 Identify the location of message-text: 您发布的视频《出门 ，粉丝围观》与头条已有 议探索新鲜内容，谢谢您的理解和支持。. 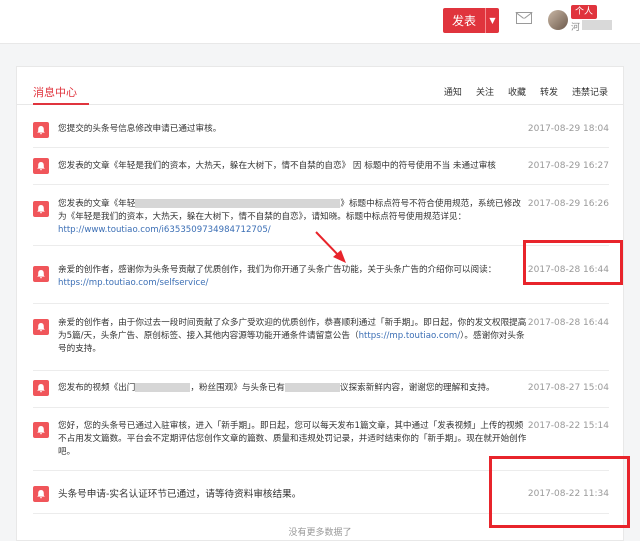
(293, 388).